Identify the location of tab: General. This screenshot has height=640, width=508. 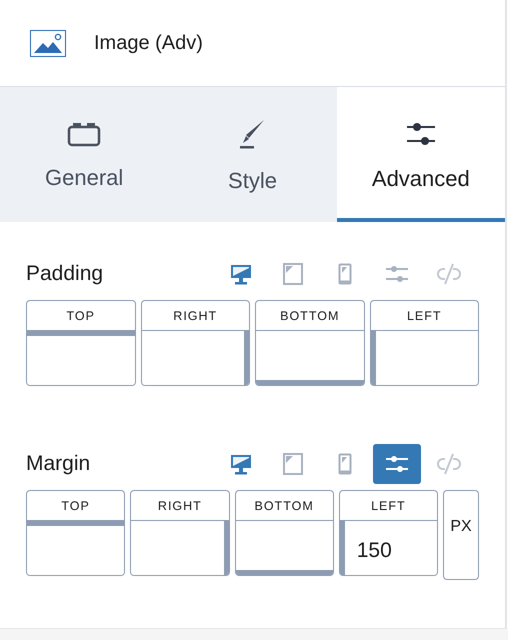
(84, 154).